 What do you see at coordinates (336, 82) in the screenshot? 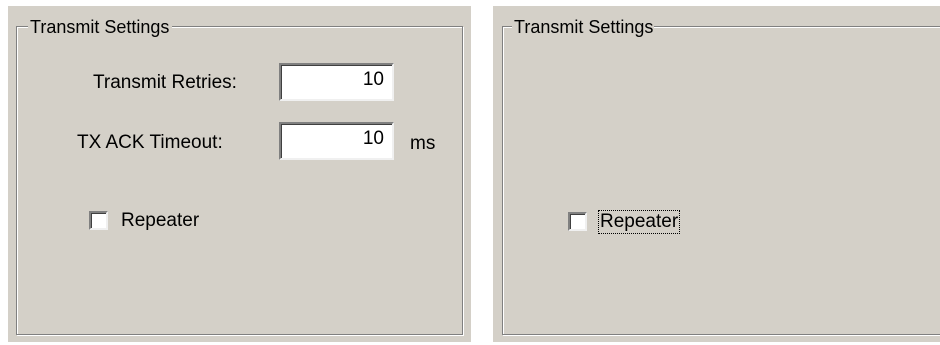
I see `transmit-retries-input: 10` at bounding box center [336, 82].